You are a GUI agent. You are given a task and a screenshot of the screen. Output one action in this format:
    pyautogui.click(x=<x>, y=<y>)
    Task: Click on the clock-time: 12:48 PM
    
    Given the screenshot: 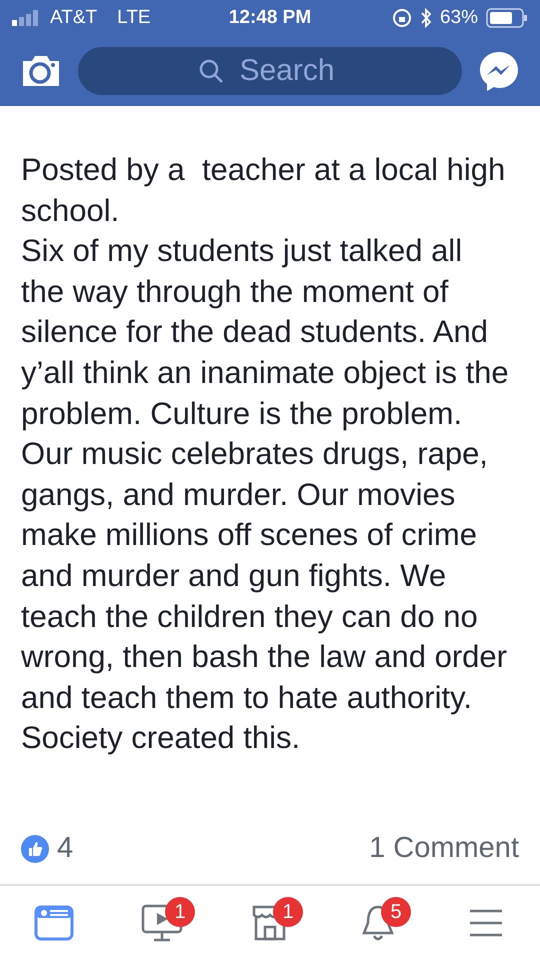 What is the action you would take?
    pyautogui.click(x=270, y=18)
    